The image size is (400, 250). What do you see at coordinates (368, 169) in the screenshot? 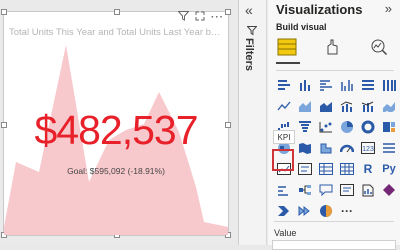
I see `r-script-icon: R` at bounding box center [368, 169].